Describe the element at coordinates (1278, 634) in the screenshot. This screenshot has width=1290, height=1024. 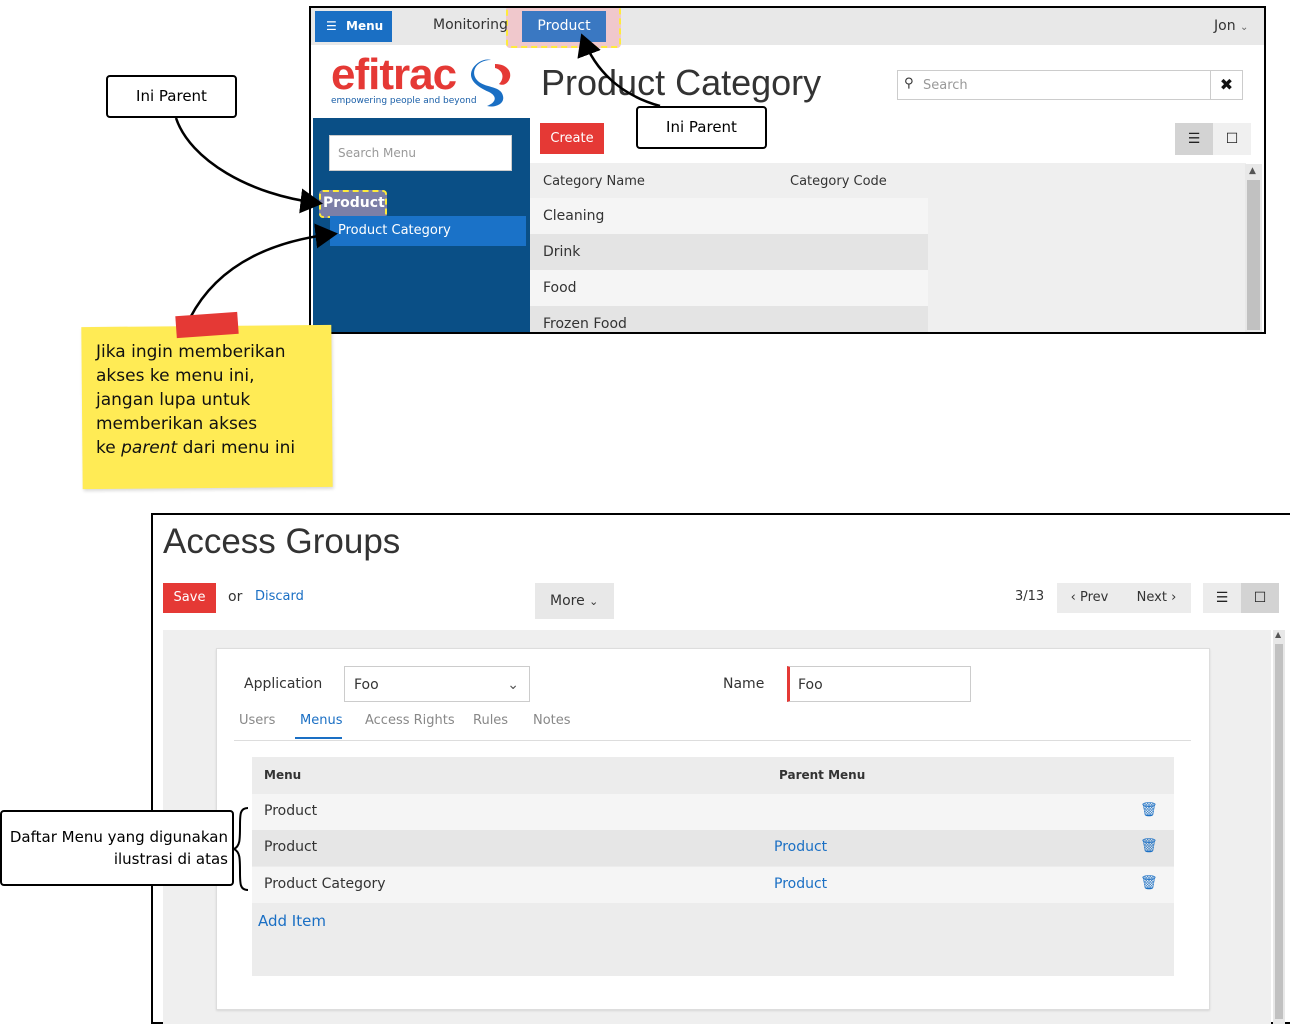
I see `scroll-up-icon: ▲` at that location.